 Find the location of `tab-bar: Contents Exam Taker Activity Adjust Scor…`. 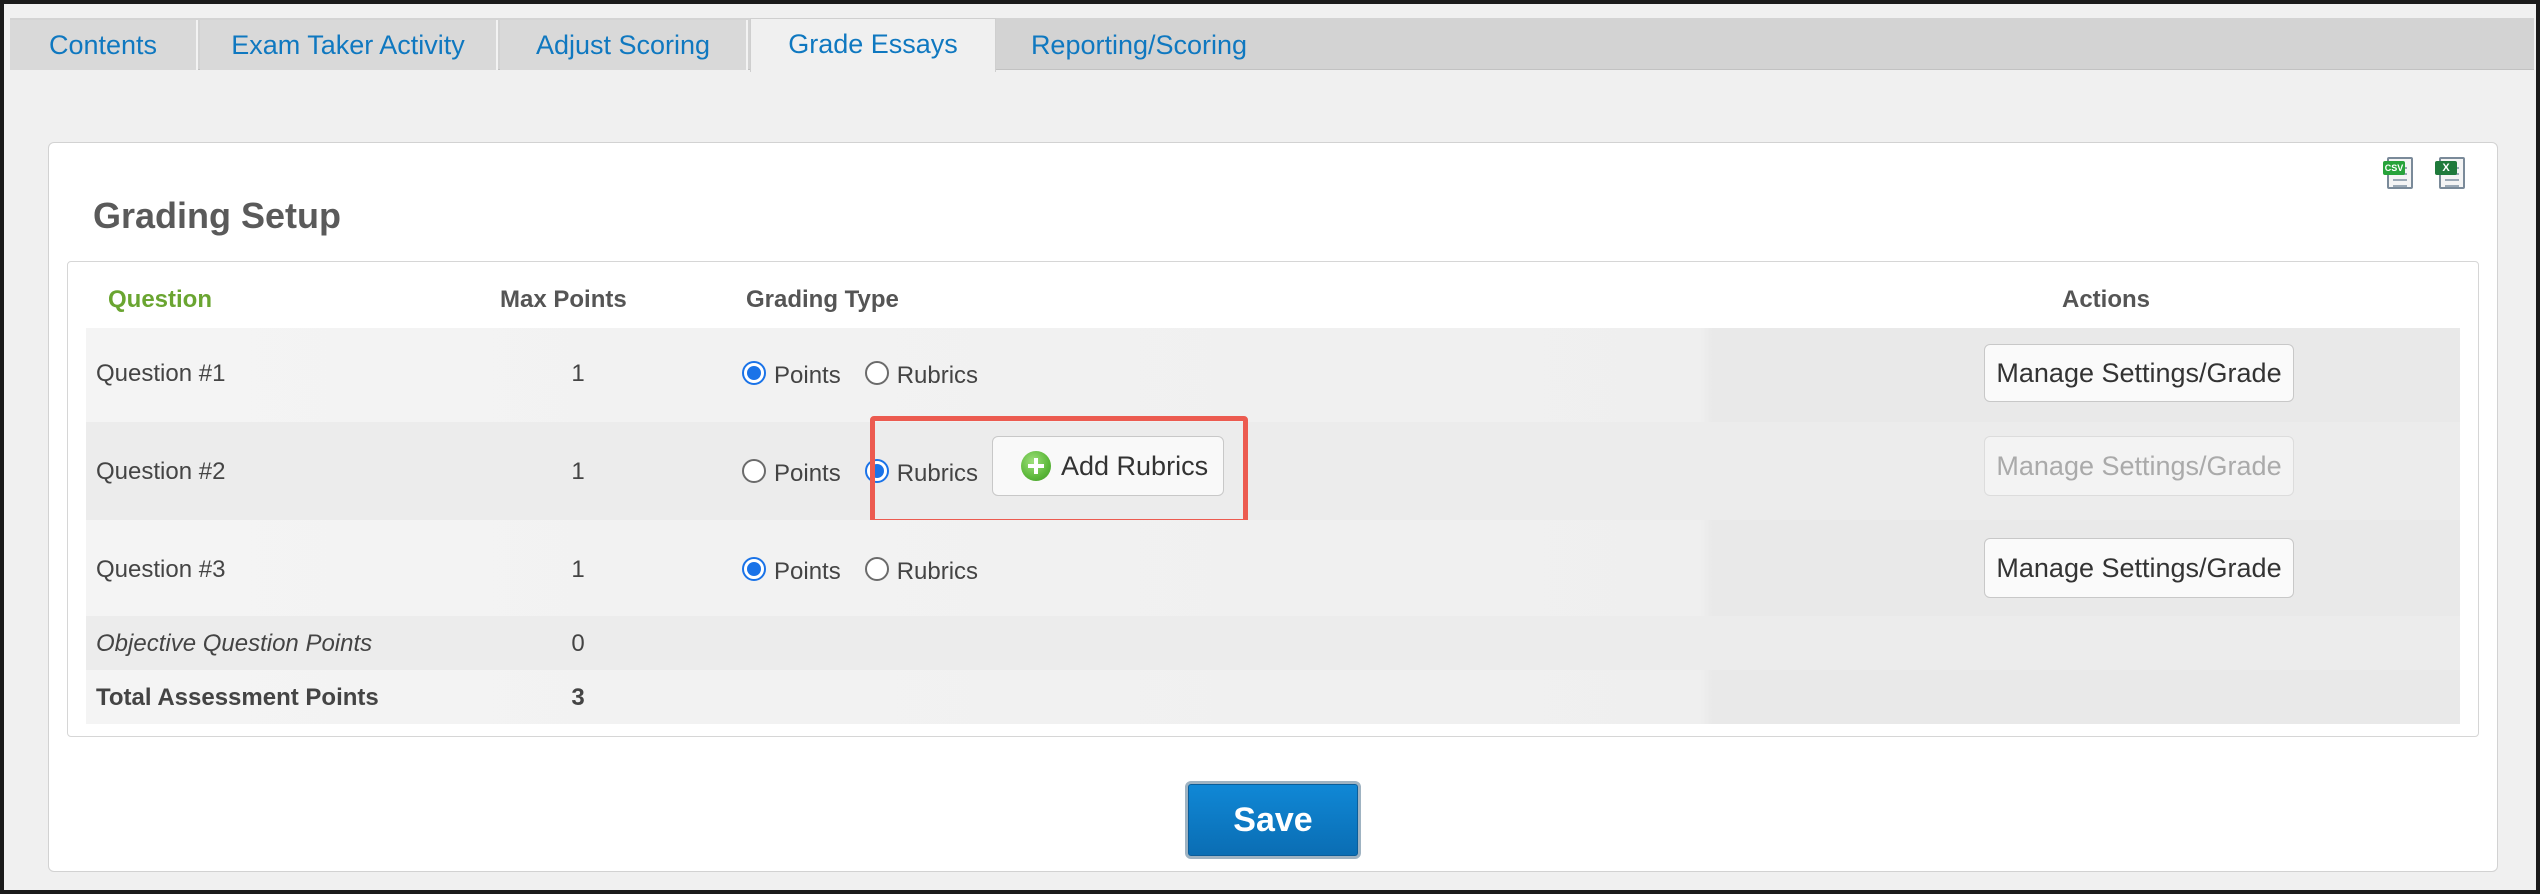

tab-bar: Contents Exam Taker Activity Adjust Scor… is located at coordinates (1272, 45).